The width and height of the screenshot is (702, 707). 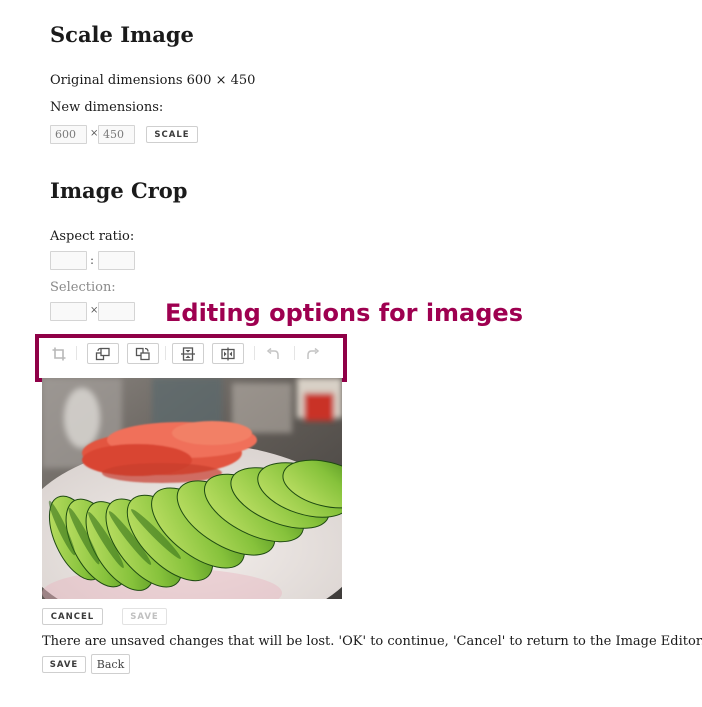 I want to click on rotate-left-button, so click(x=103, y=353).